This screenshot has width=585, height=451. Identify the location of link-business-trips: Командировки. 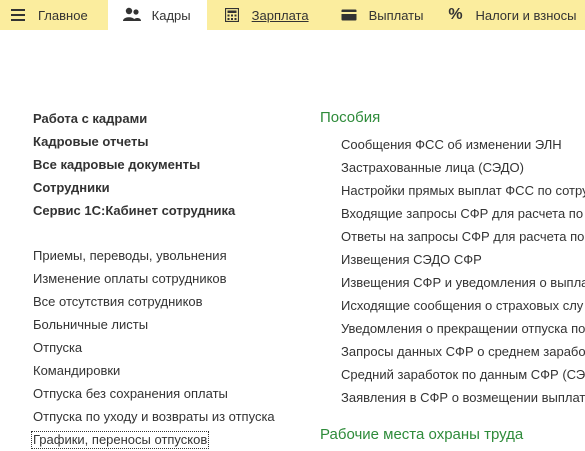
(168, 370).